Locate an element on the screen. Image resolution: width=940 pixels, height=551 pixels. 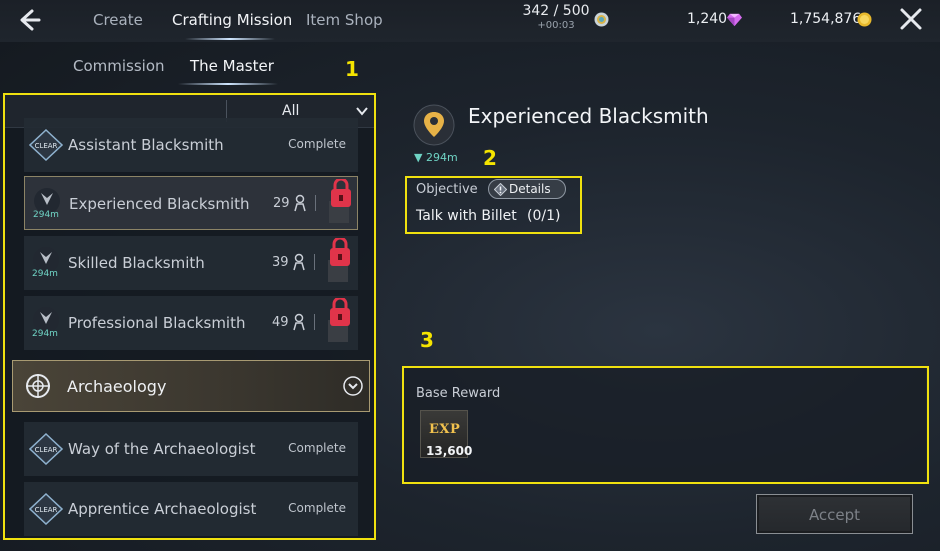
mission-detail-distance: ▼ 294m is located at coordinates (436, 157).